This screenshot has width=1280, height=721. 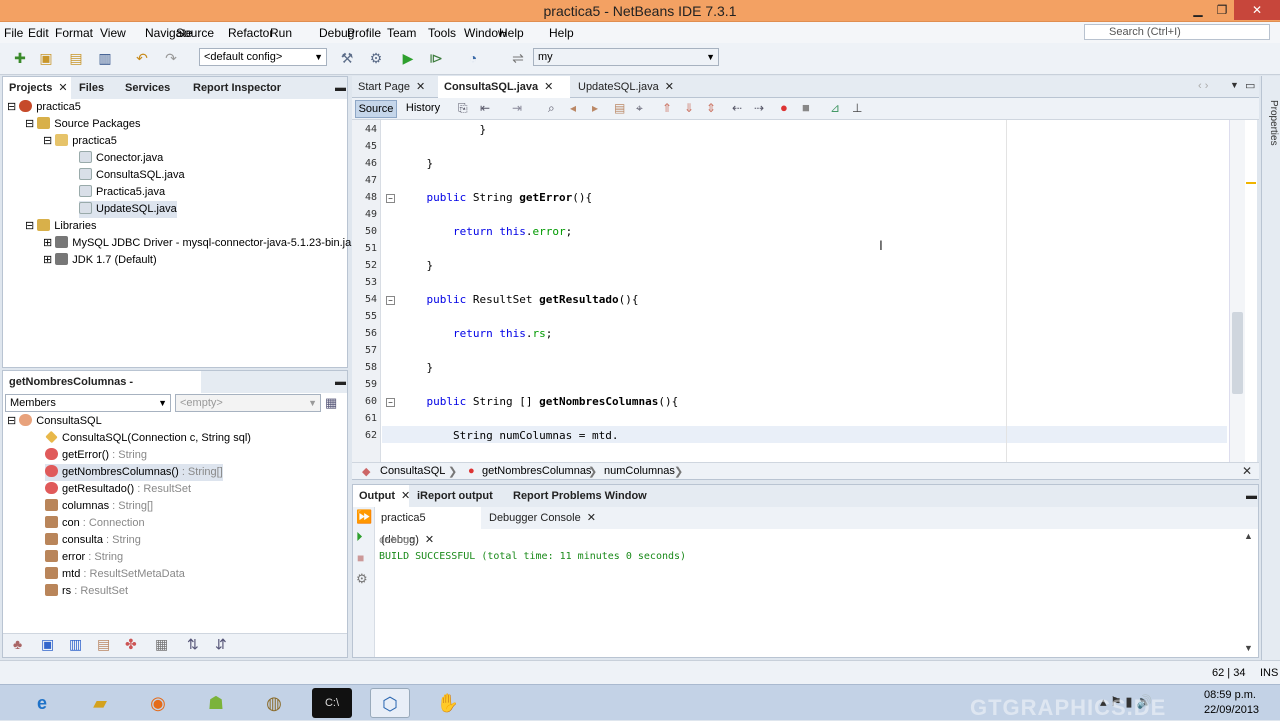 I want to click on output-scrollbar: ▲ ▼, so click(x=1249, y=593).